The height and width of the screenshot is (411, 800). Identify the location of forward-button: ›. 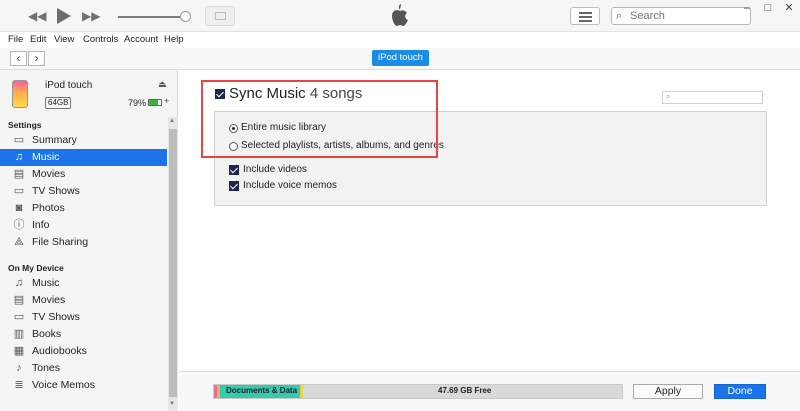
(36, 58).